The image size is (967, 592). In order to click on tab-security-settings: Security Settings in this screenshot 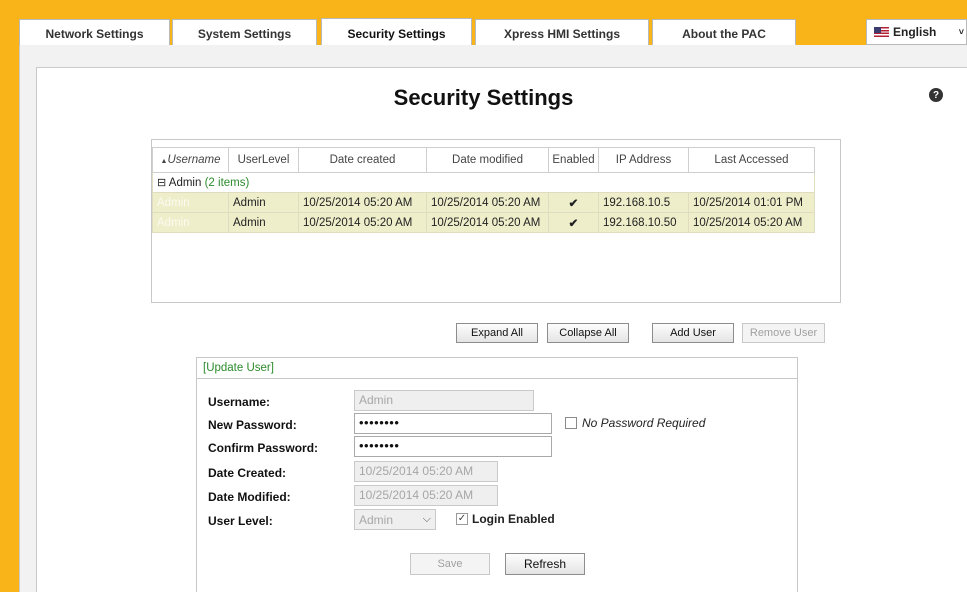, I will do `click(396, 33)`.